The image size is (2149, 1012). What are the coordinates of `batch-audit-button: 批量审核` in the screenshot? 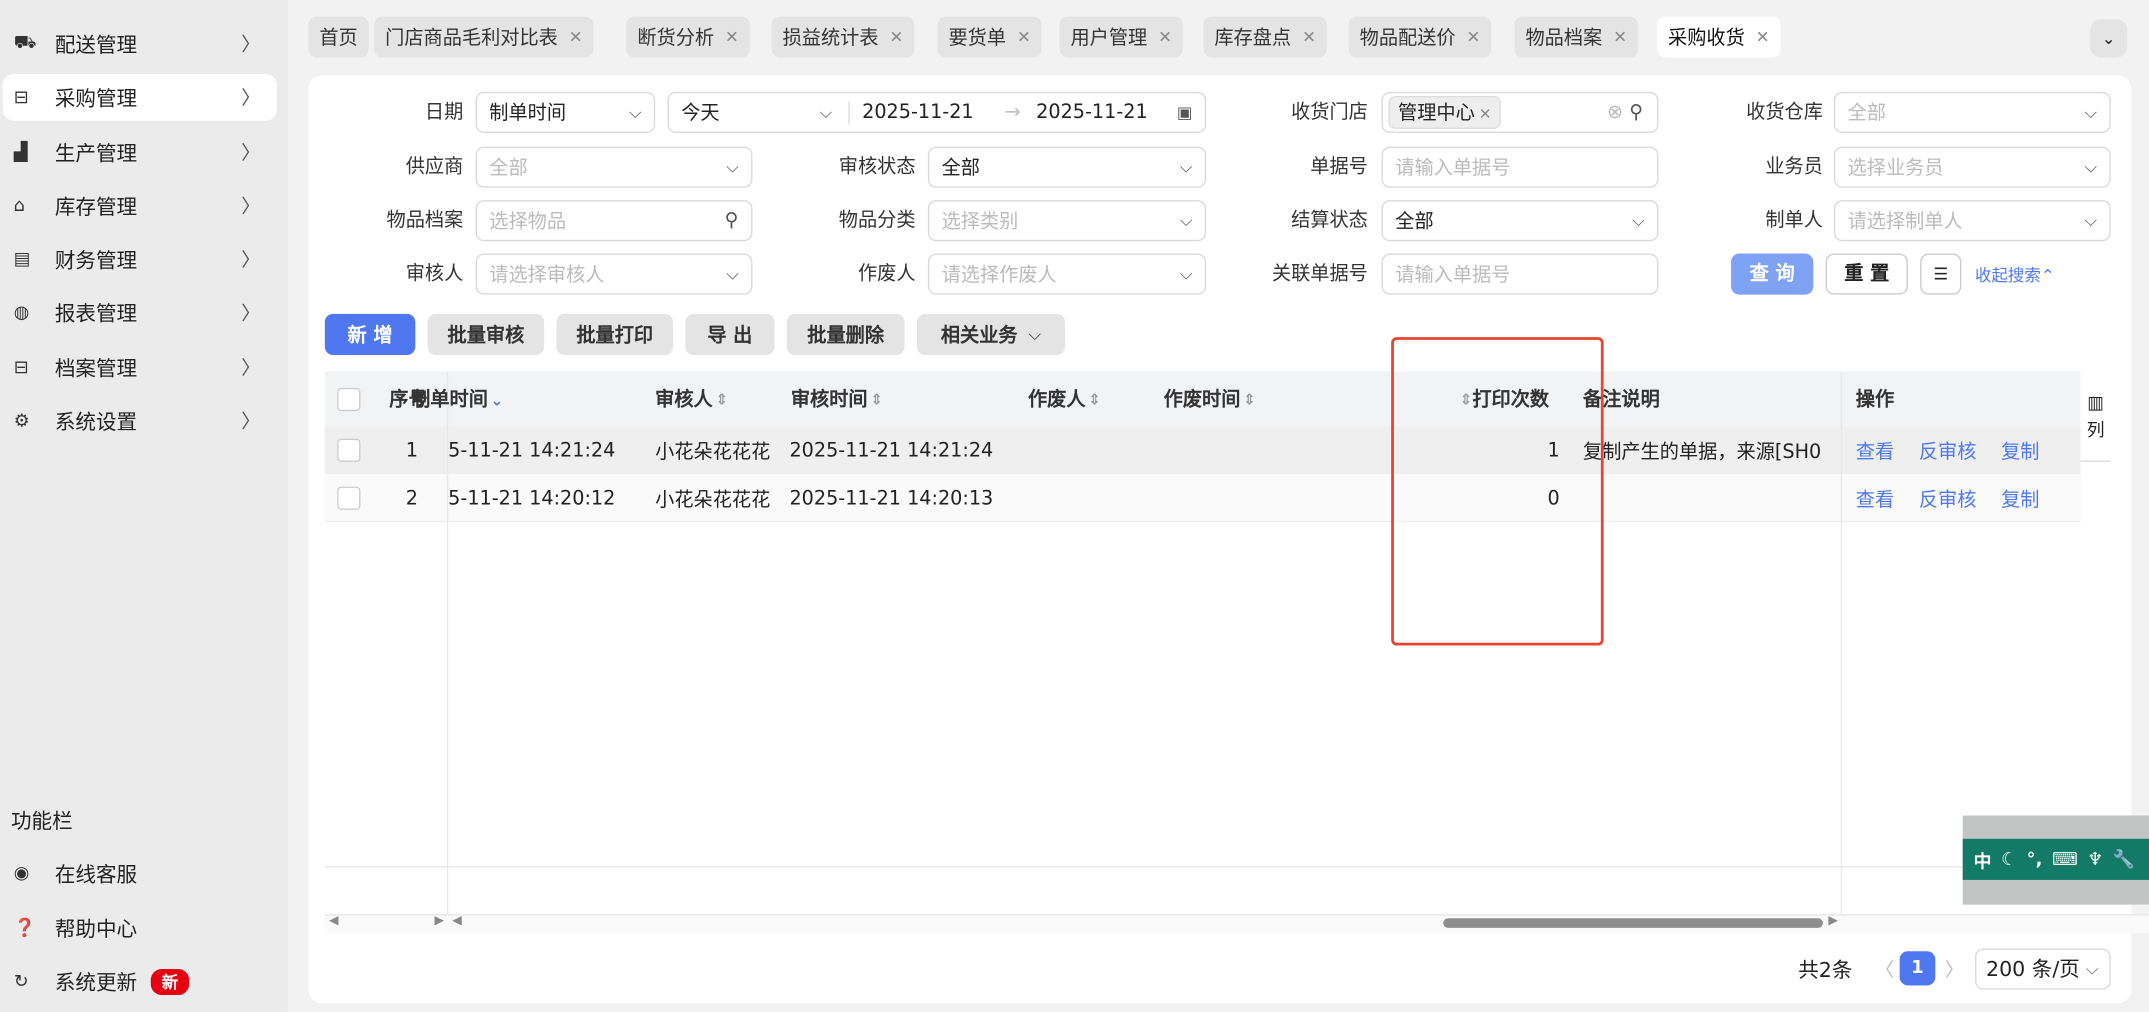 It's located at (486, 334).